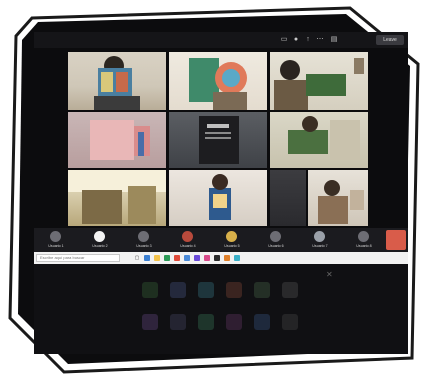  What do you see at coordinates (221, 258) in the screenshot?
I see `taskbar: ▢` at bounding box center [221, 258].